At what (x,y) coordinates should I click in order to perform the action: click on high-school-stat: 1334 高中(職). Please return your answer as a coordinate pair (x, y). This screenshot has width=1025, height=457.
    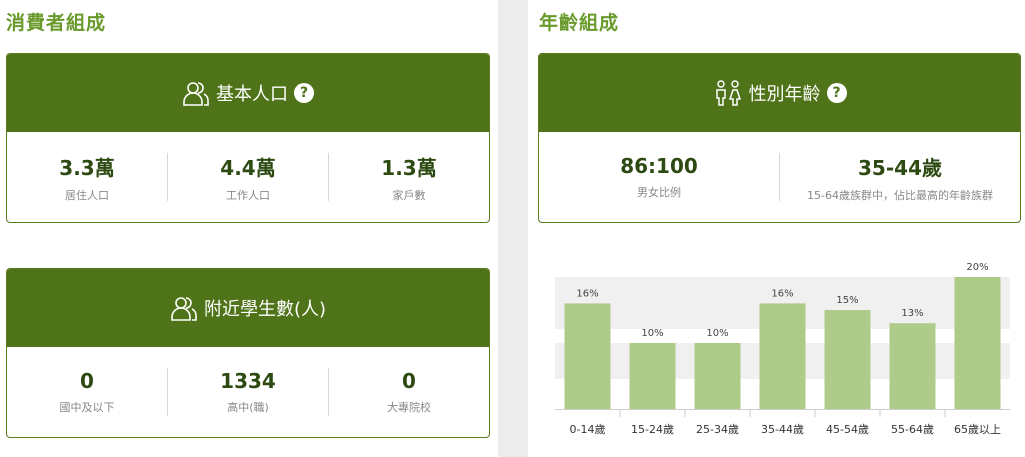
    Looking at the image, I should click on (248, 392).